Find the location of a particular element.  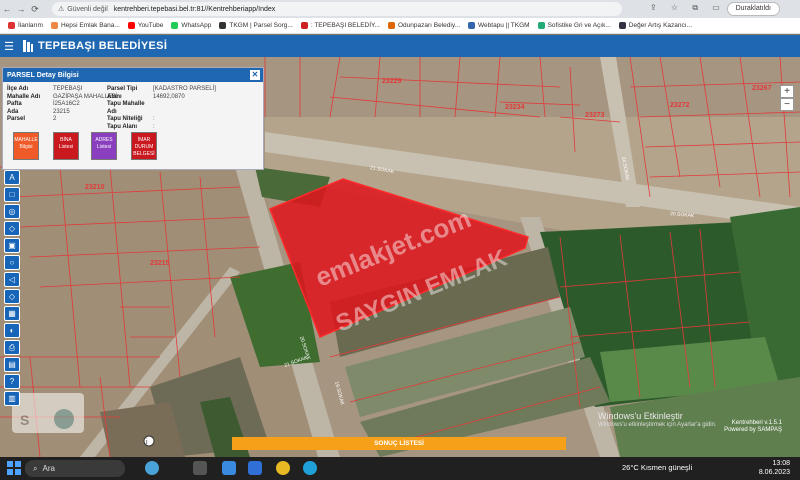

app-version-text: Kentrehberi v.1.5.1 is located at coordinates (756, 423).